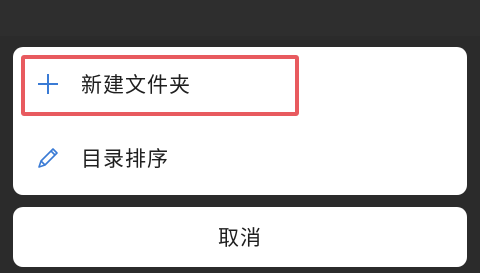 Image resolution: width=480 pixels, height=273 pixels. I want to click on cancel-label: 取消, so click(240, 238).